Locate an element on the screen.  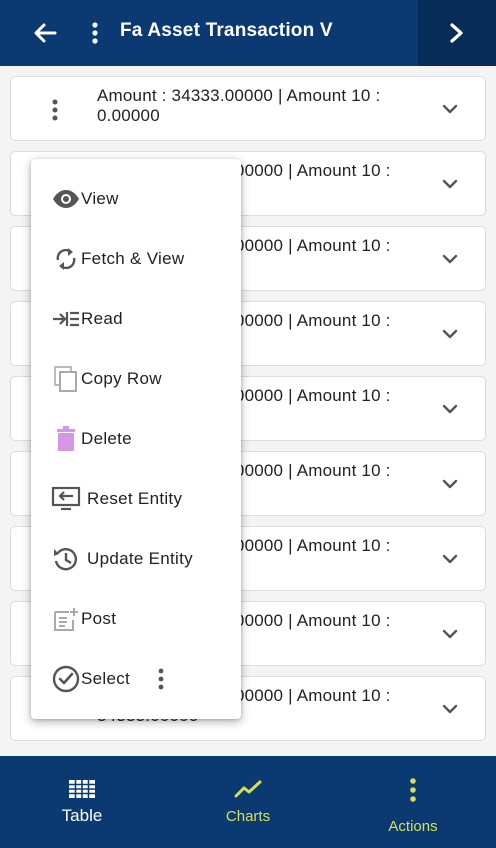
next-button is located at coordinates (457, 33).